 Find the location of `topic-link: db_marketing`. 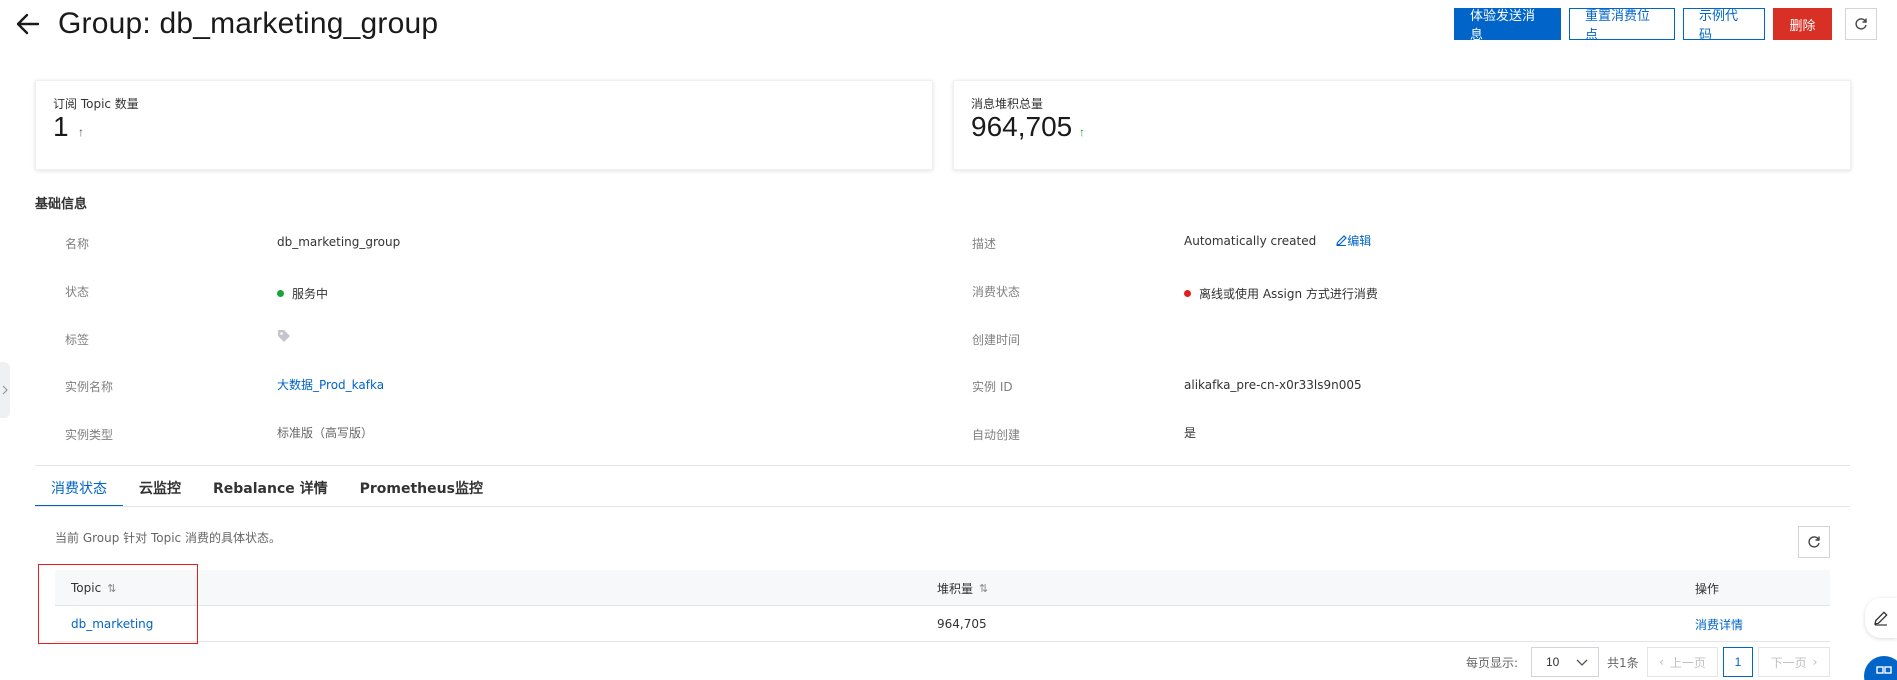

topic-link: db_marketing is located at coordinates (112, 624).